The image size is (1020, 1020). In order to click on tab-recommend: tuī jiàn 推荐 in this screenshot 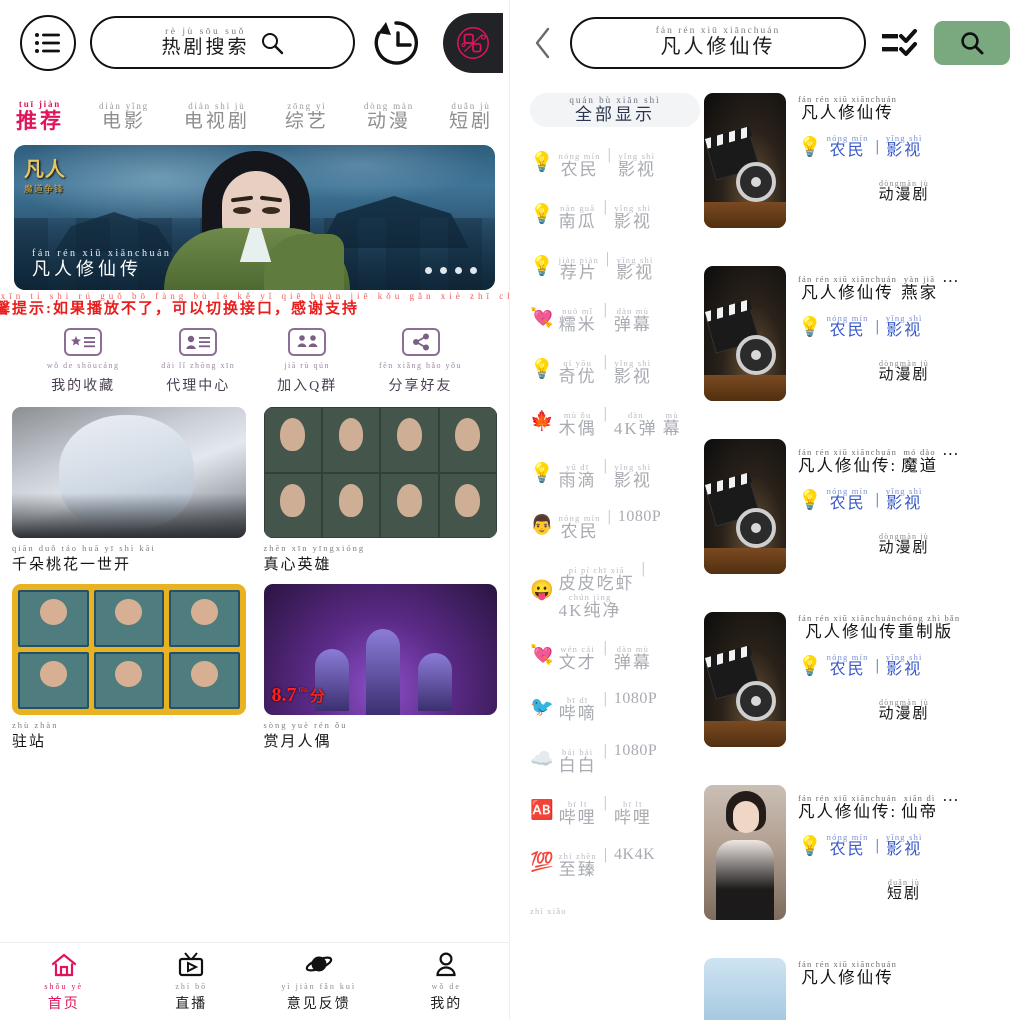, I will do `click(40, 116)`.